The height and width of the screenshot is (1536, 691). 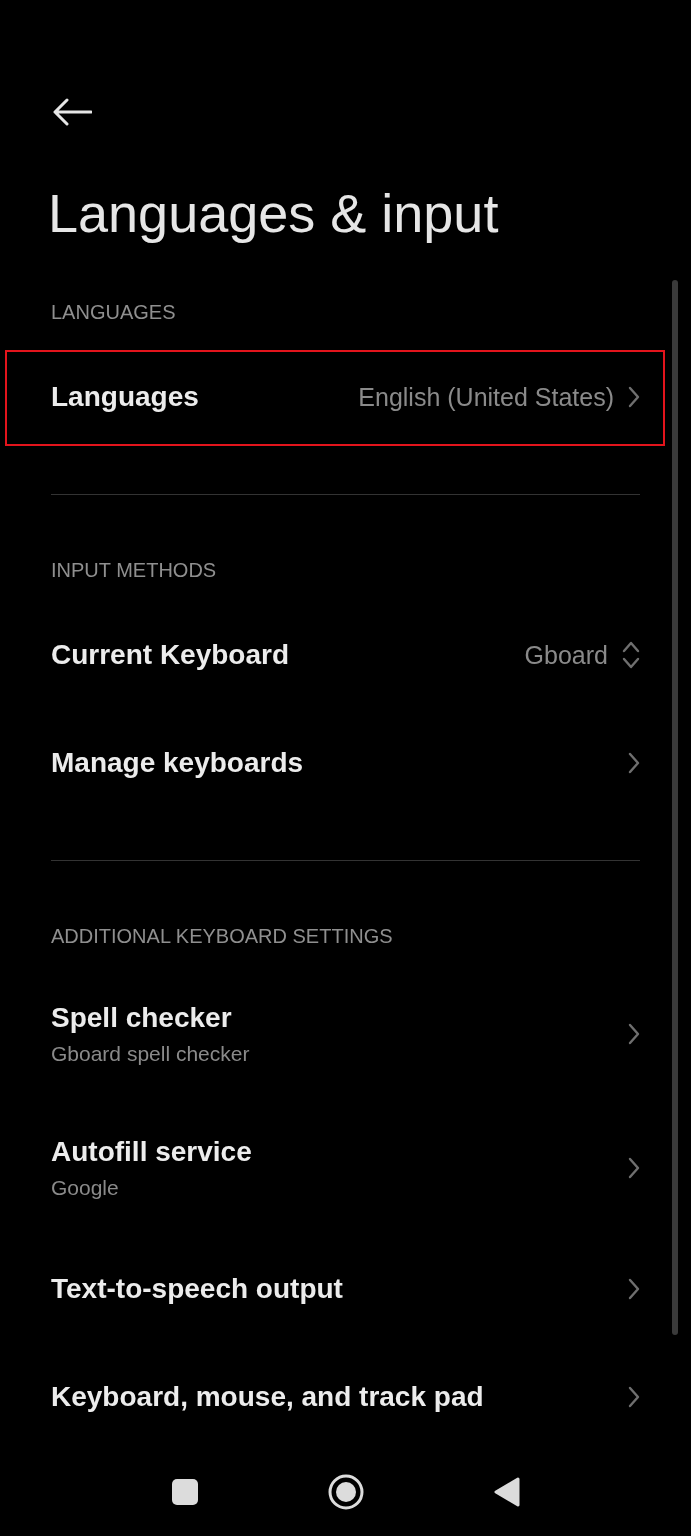 I want to click on home-nav-icon, so click(x=345, y=1492).